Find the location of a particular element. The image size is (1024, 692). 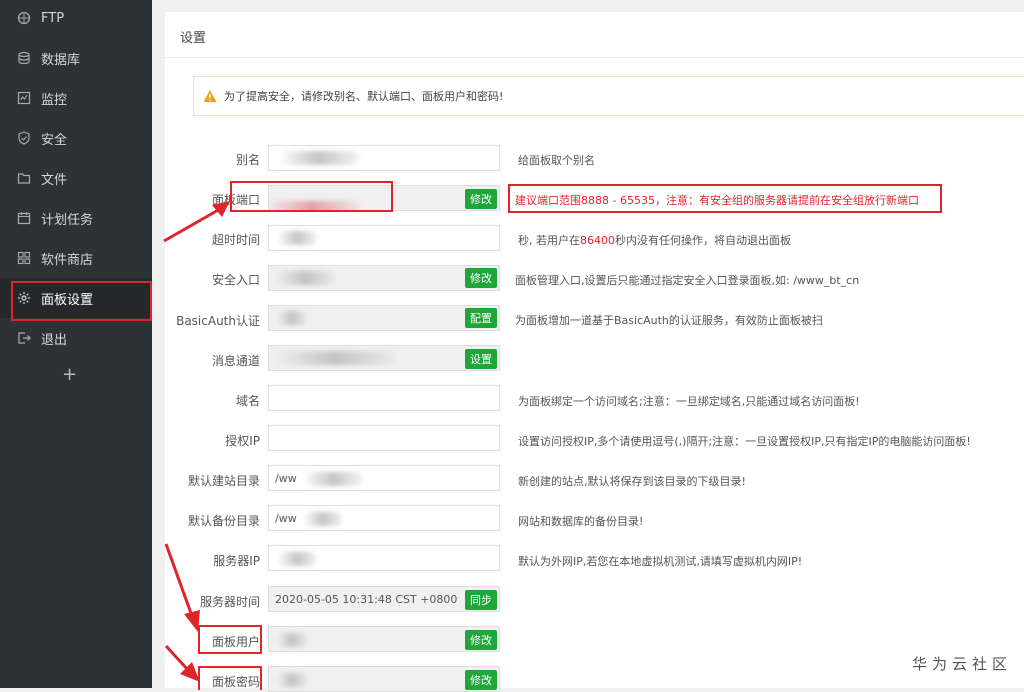

site-dir-input: /ww is located at coordinates (384, 478).